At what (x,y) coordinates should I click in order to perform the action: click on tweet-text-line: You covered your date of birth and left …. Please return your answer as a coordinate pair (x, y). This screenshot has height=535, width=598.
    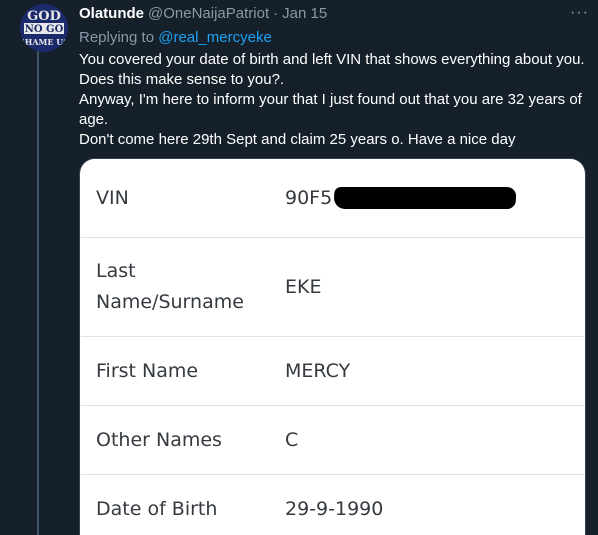
    Looking at the image, I should click on (332, 69).